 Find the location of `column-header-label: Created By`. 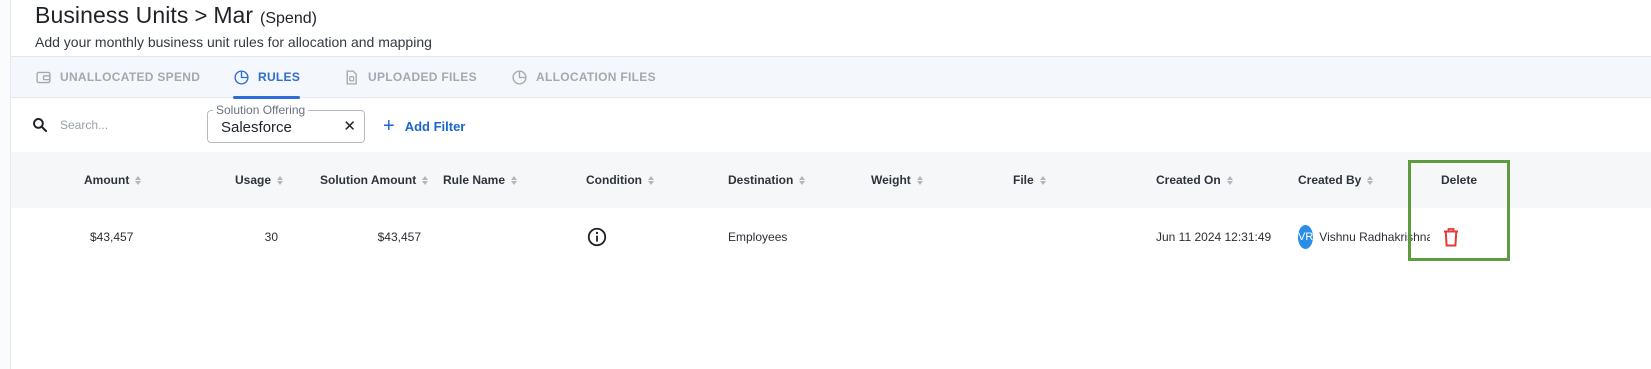

column-header-label: Created By is located at coordinates (1330, 180).